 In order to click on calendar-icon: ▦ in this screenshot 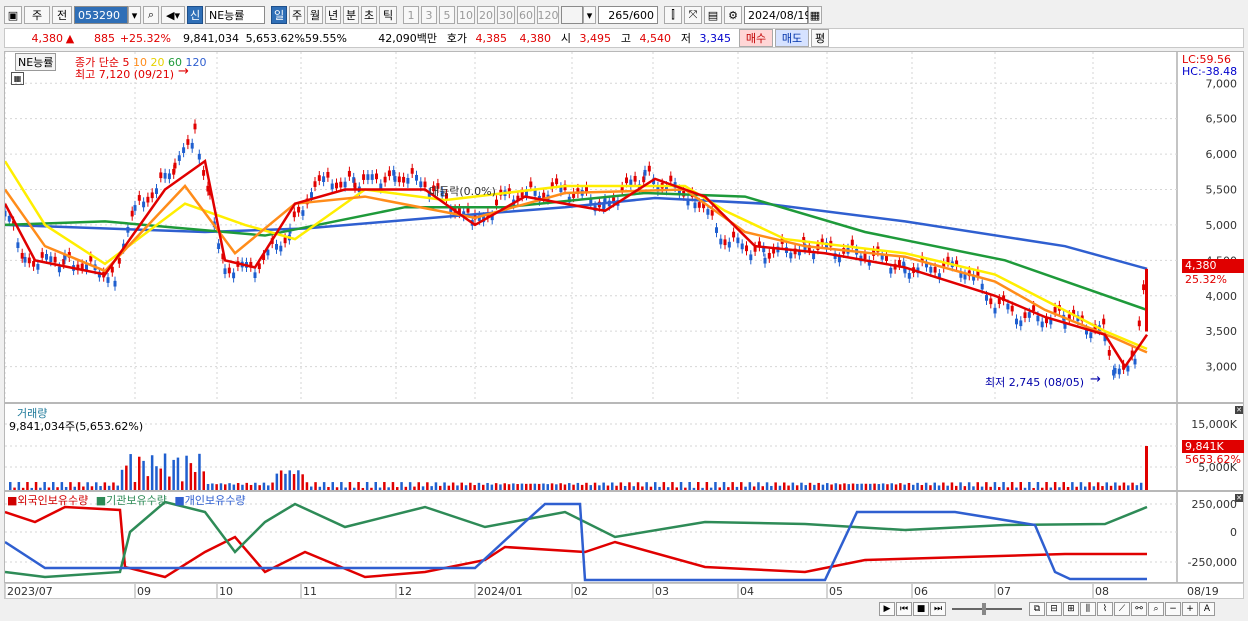, I will do `click(815, 15)`.